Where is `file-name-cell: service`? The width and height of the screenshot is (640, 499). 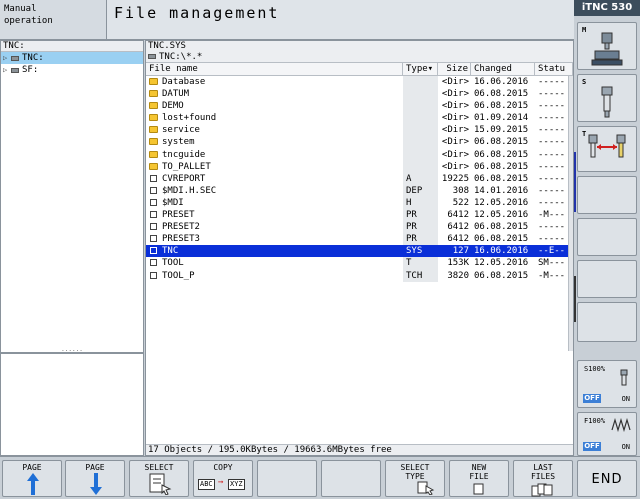
file-name-cell: service is located at coordinates (274, 130).